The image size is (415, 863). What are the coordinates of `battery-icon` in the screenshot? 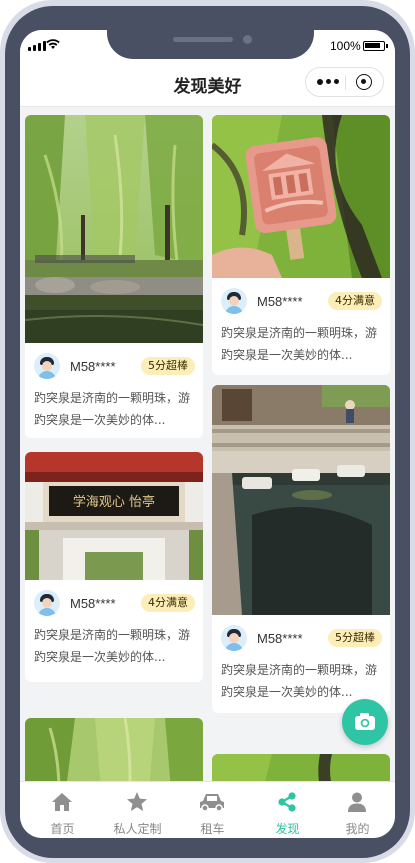 It's located at (374, 46).